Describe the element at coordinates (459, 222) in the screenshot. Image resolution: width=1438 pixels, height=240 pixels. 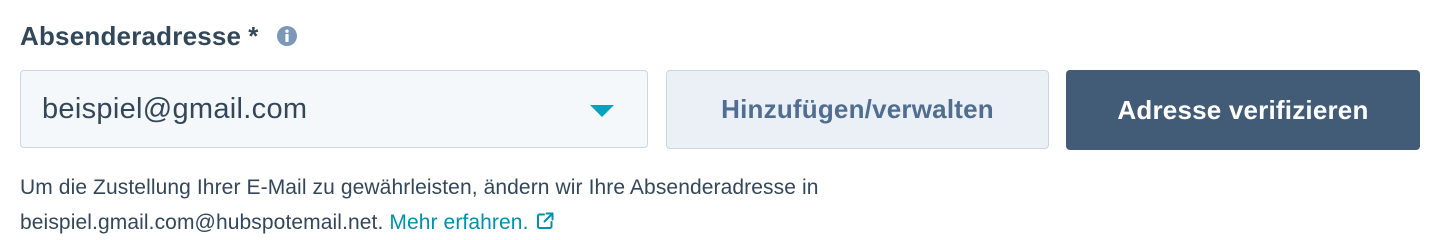
I see `learn-more-label: Mehr erfahren.` at that location.